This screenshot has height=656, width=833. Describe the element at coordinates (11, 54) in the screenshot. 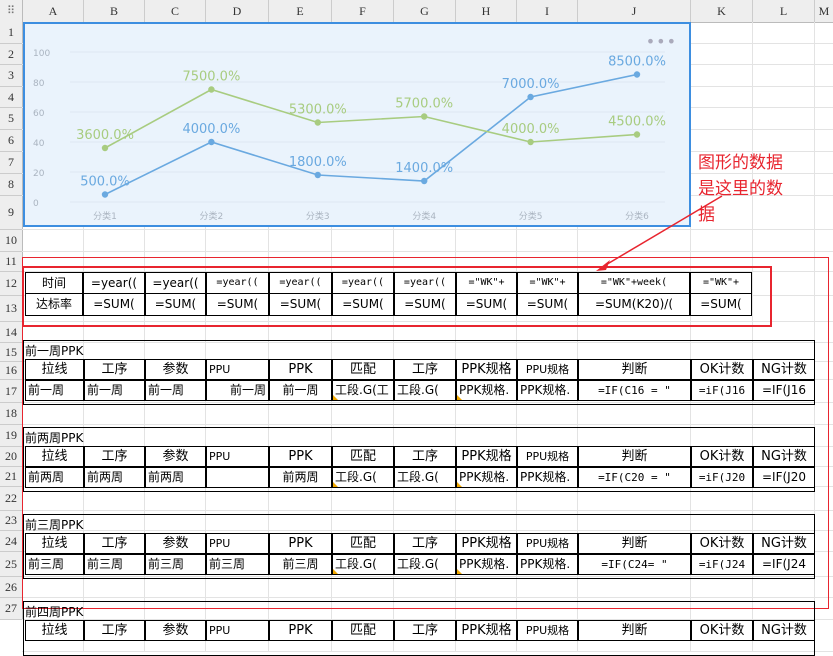

I see `row-header-2: 2` at that location.